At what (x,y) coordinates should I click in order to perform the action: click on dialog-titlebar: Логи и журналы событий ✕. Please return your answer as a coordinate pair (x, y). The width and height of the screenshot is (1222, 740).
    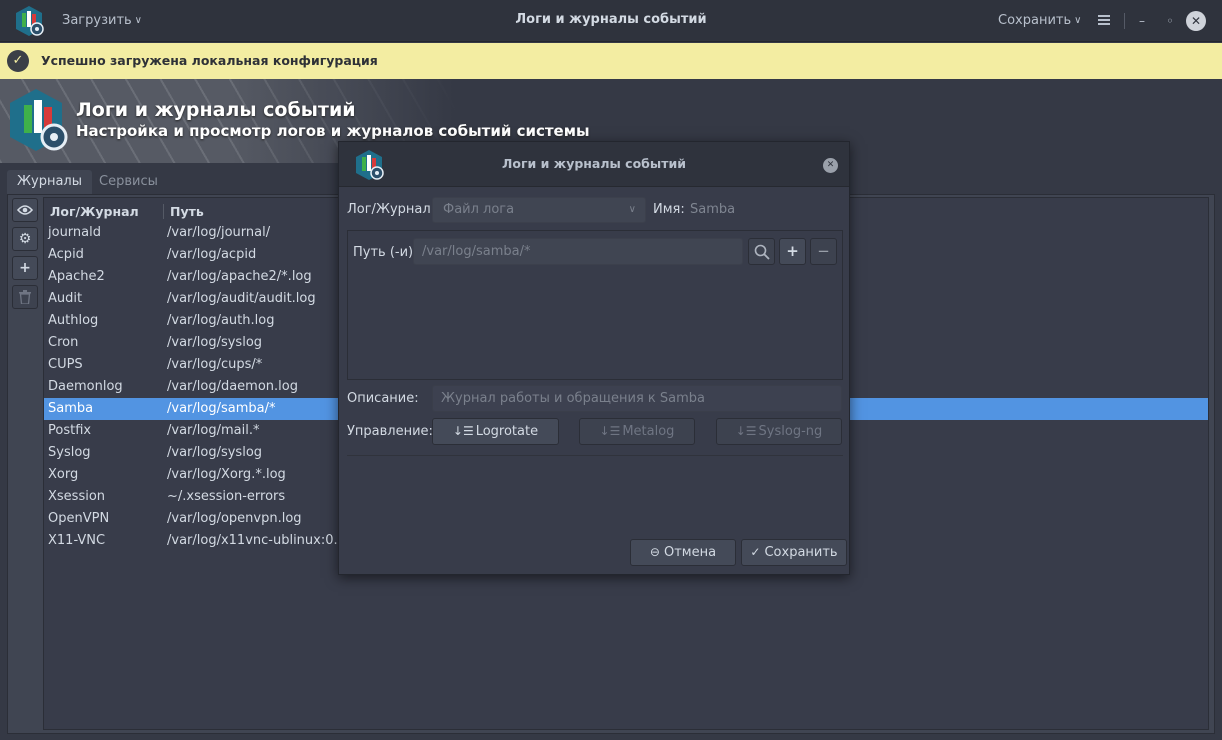
    Looking at the image, I should click on (594, 164).